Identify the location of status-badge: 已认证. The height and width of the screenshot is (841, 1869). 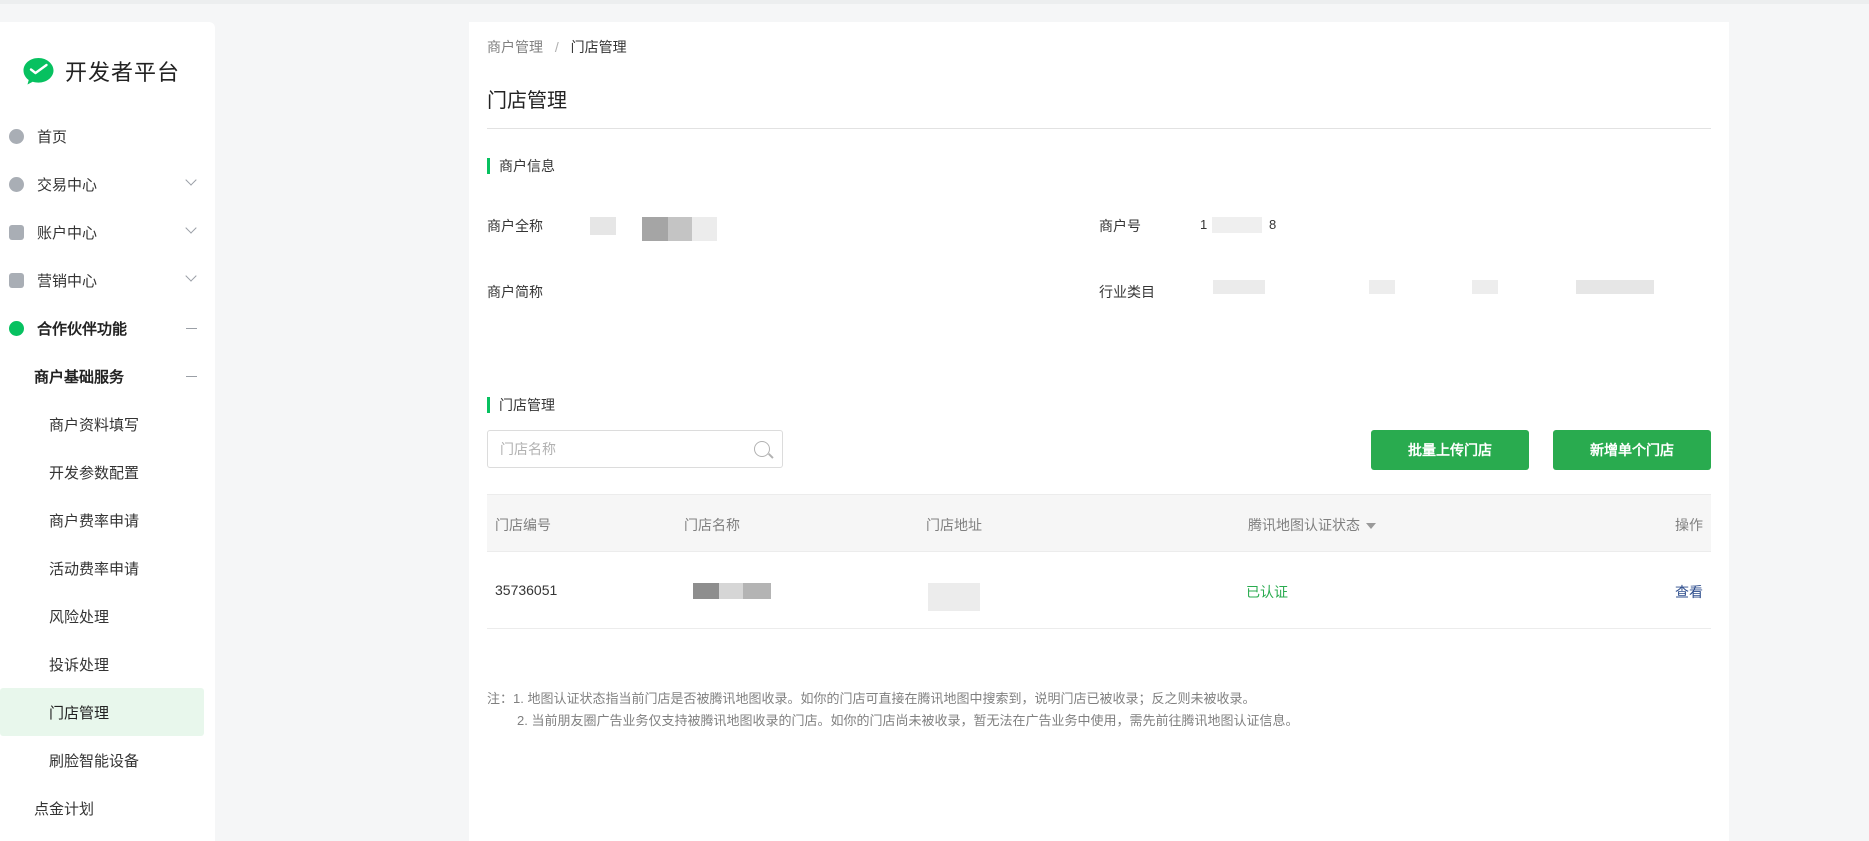
(1267, 592).